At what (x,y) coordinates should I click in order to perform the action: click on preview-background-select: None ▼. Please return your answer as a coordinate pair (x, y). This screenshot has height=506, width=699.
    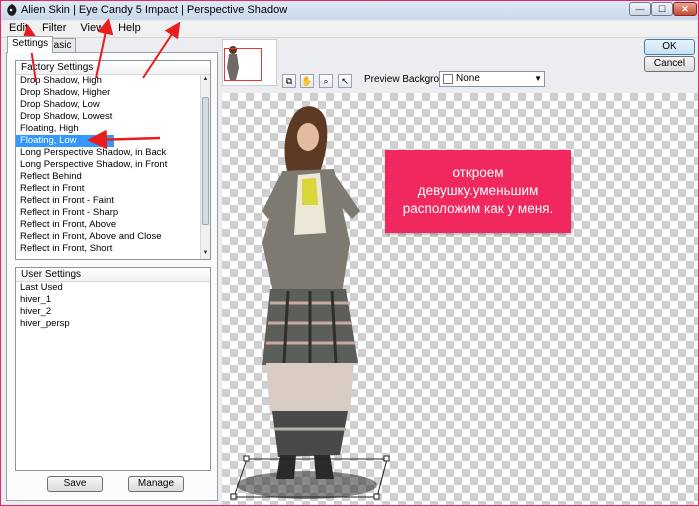
    Looking at the image, I should click on (492, 79).